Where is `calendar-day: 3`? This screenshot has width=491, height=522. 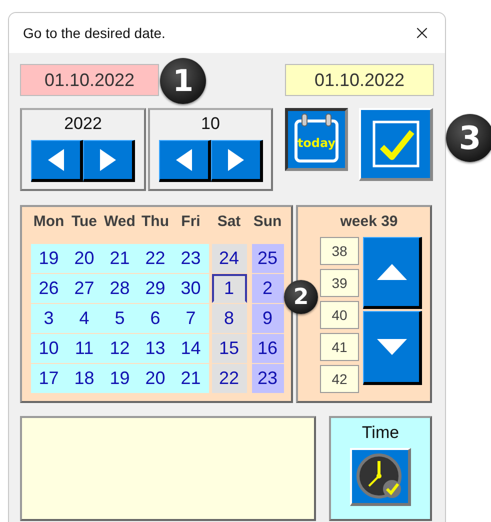 calendar-day: 3 is located at coordinates (48, 318).